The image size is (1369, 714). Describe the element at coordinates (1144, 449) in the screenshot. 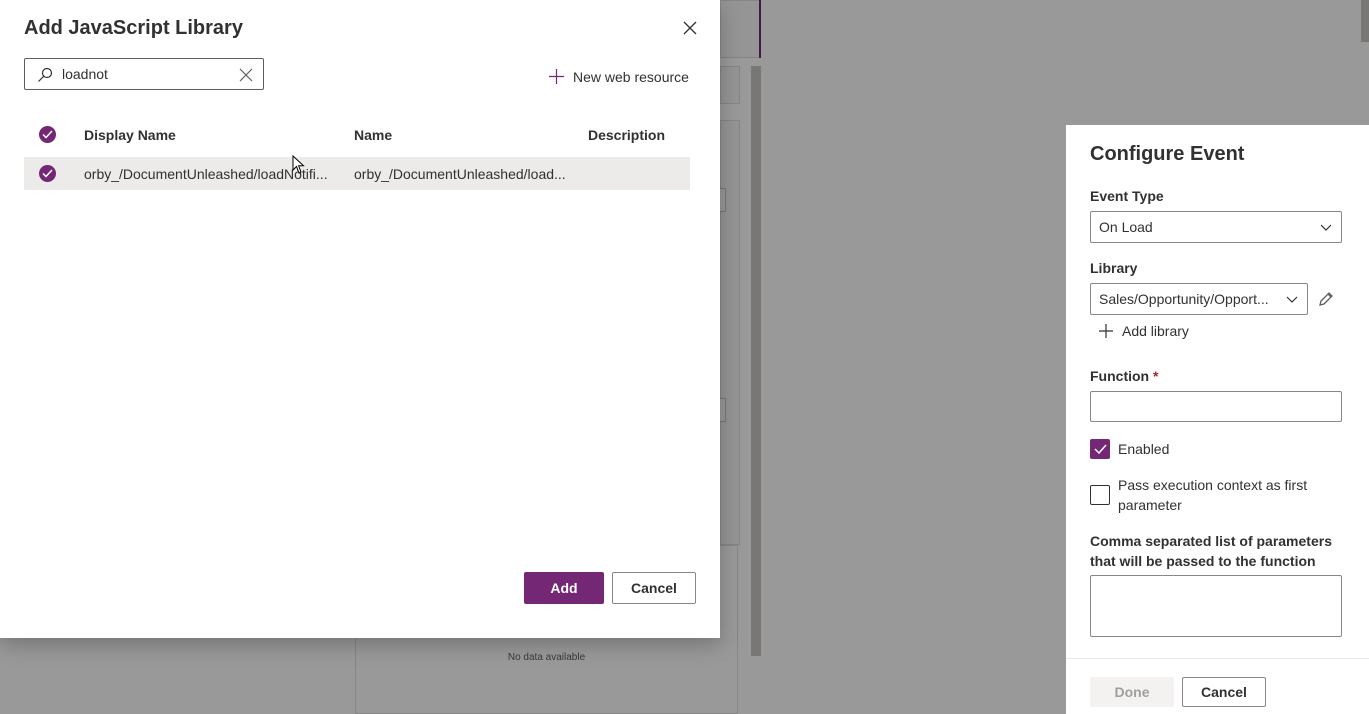

I see `enabled-label: Enabled` at that location.